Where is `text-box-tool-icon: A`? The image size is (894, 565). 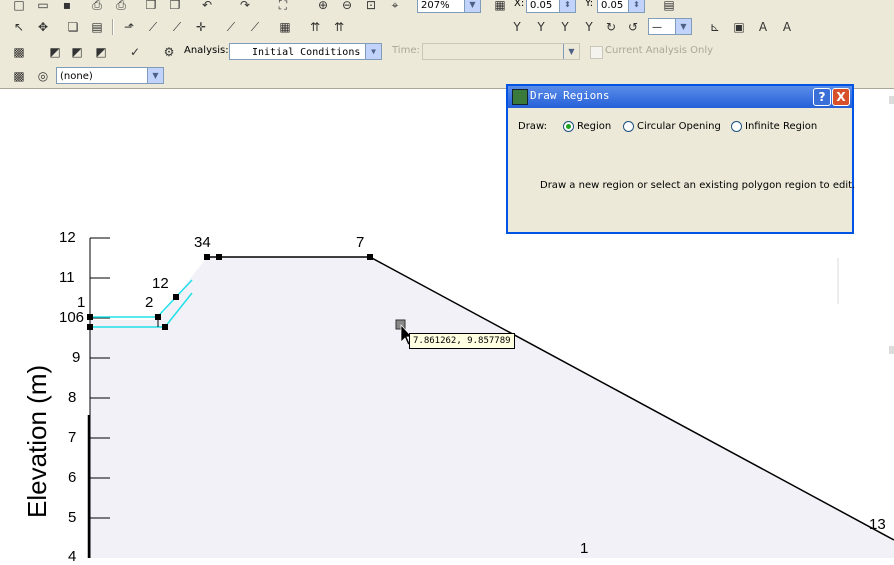
text-box-tool-icon: A is located at coordinates (787, 27).